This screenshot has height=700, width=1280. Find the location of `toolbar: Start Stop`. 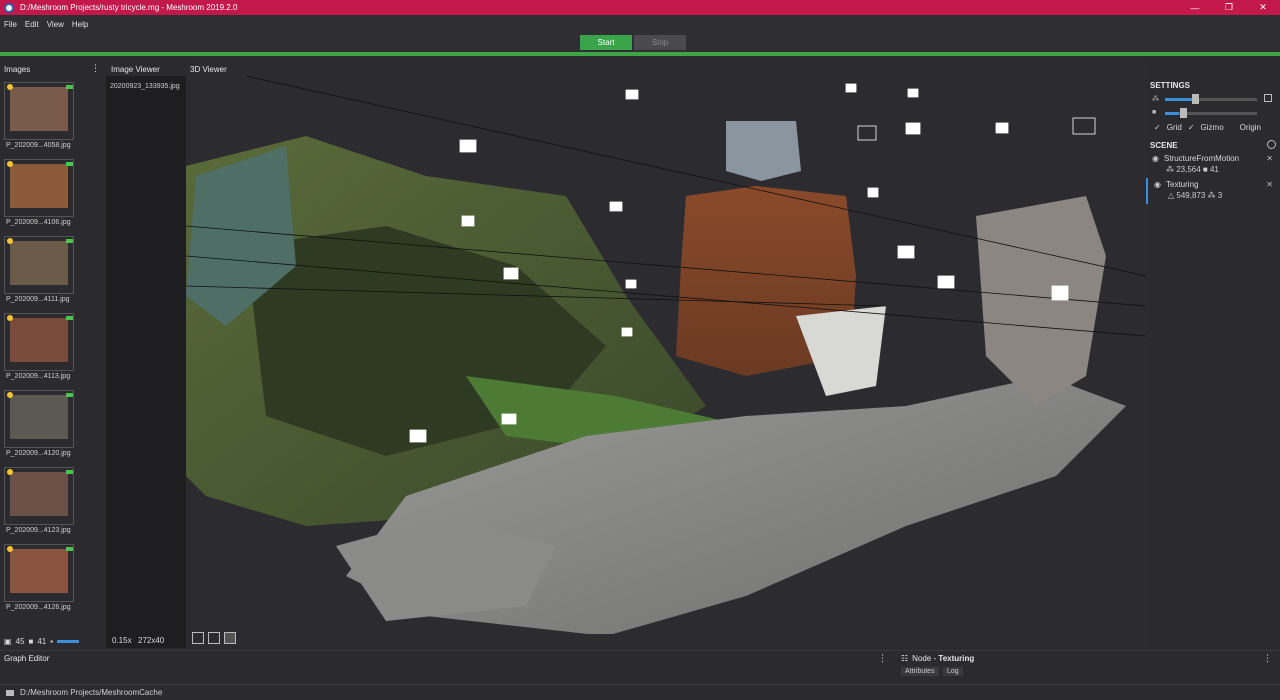

toolbar: Start Stop is located at coordinates (640, 42).